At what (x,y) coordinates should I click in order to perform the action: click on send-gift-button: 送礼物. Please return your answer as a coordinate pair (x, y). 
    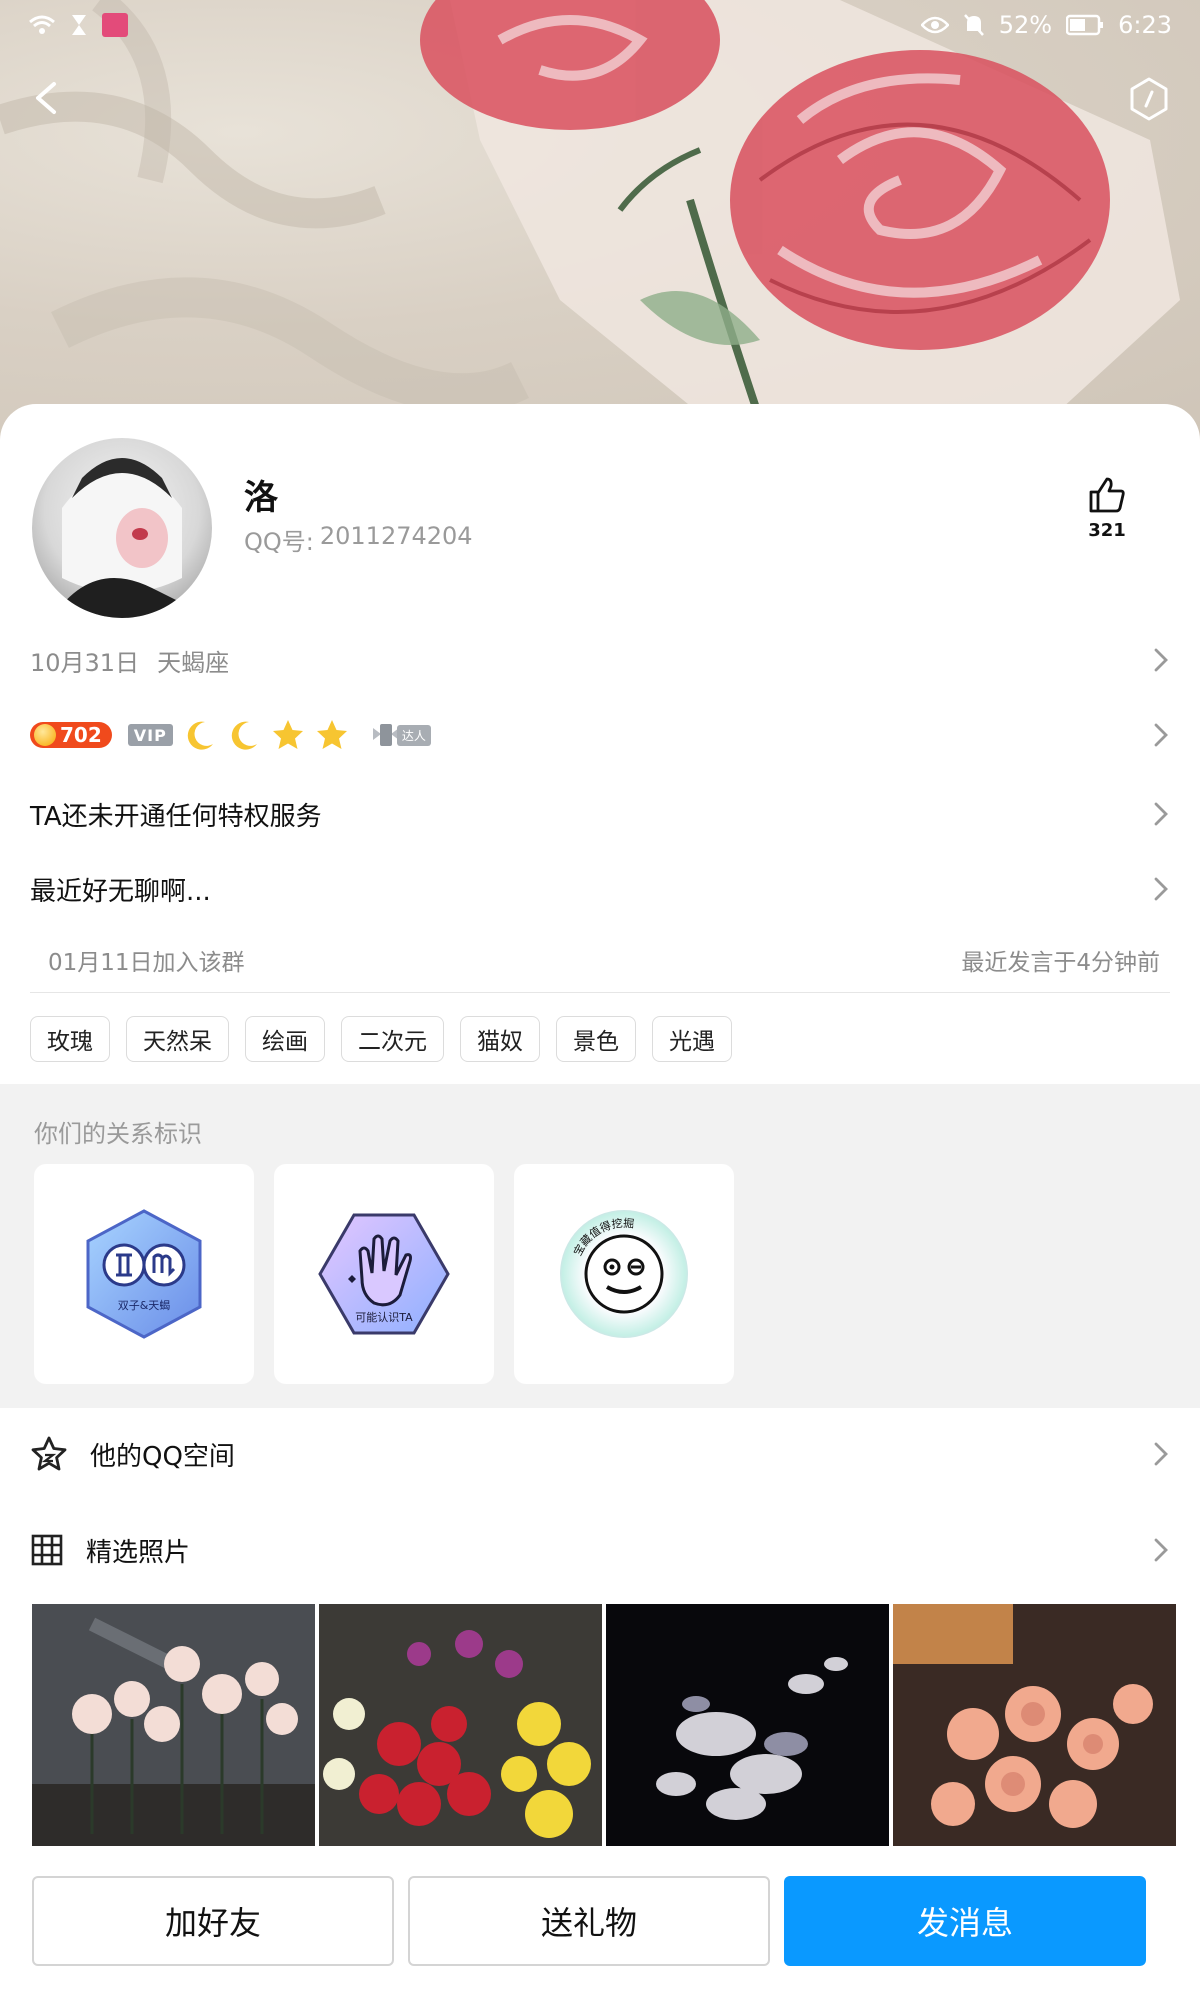
    Looking at the image, I should click on (589, 1921).